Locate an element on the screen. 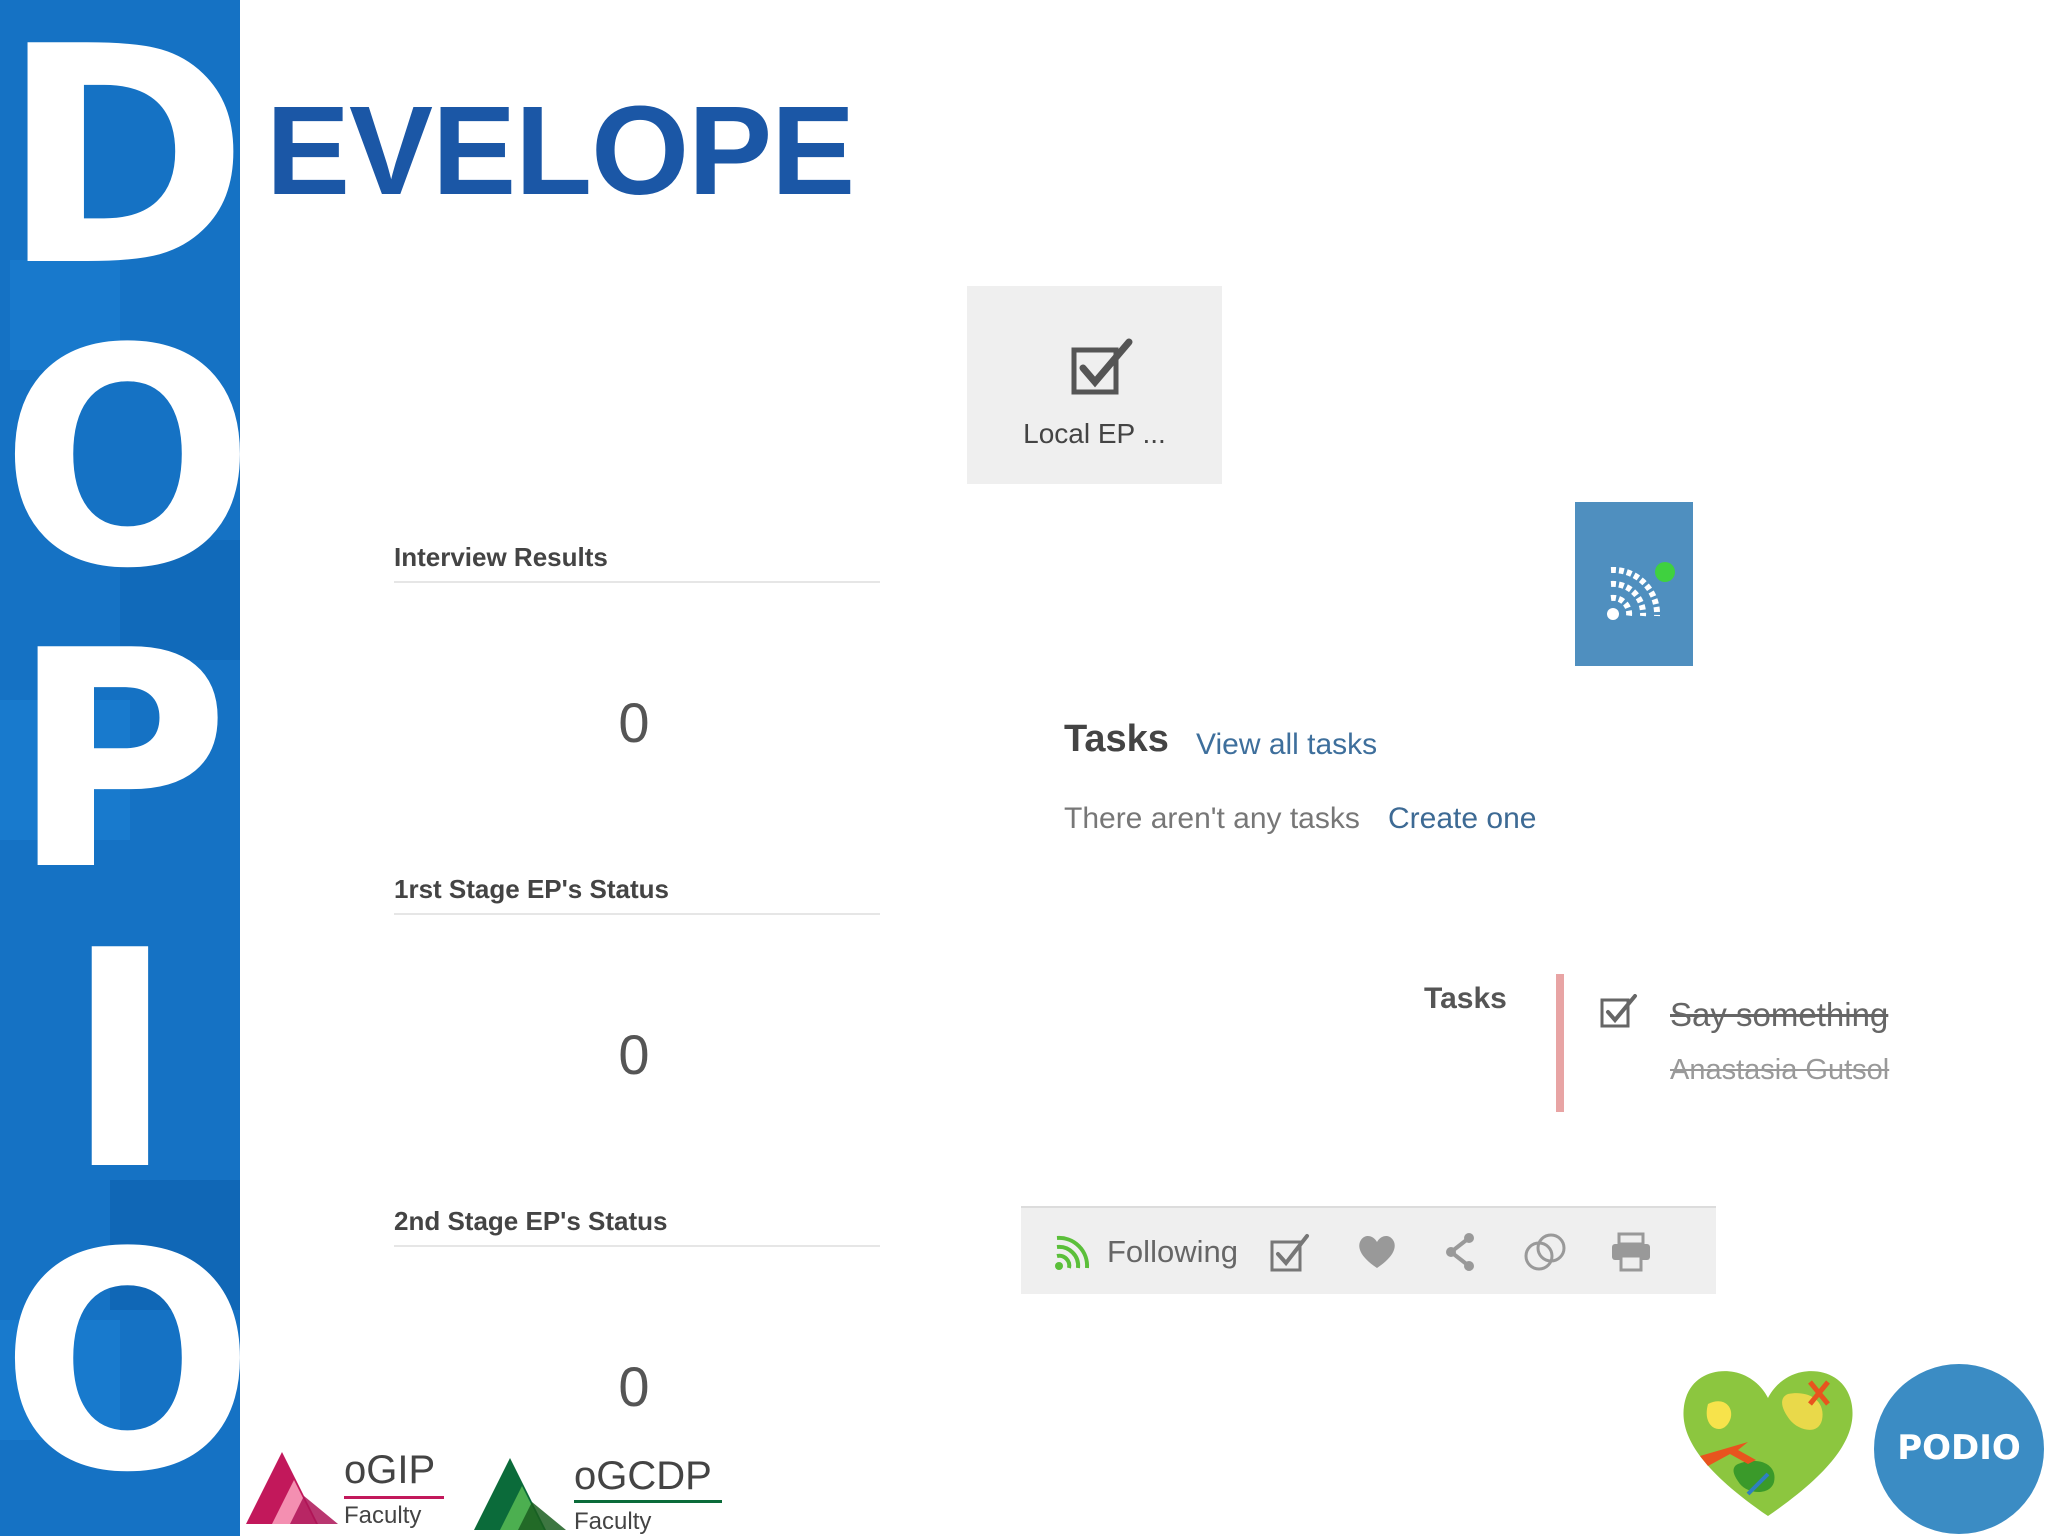  rss-feed-icon is located at coordinates (1641, 591).